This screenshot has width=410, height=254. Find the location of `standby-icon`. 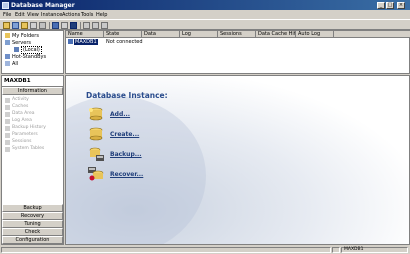

standby-icon is located at coordinates (7, 56).